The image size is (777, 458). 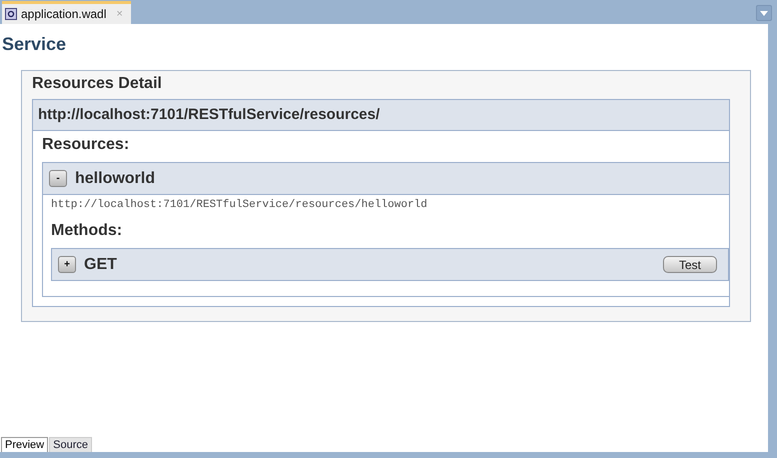 What do you see at coordinates (100, 265) in the screenshot?
I see `method-name: GET` at bounding box center [100, 265].